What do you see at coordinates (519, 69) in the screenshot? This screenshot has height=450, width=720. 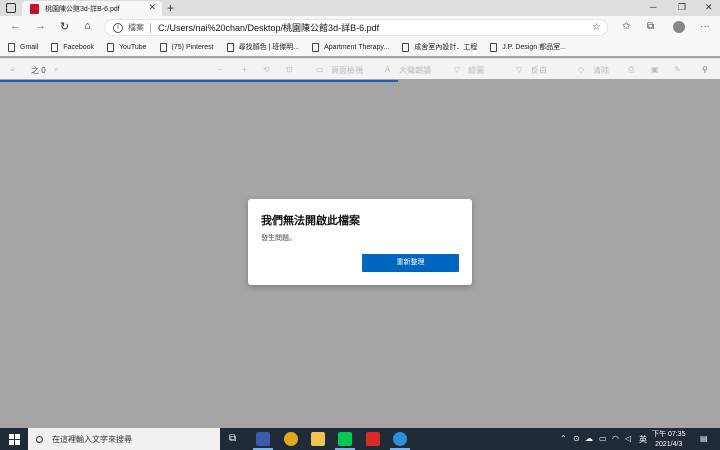 I see `highlight-icon: ▽` at bounding box center [519, 69].